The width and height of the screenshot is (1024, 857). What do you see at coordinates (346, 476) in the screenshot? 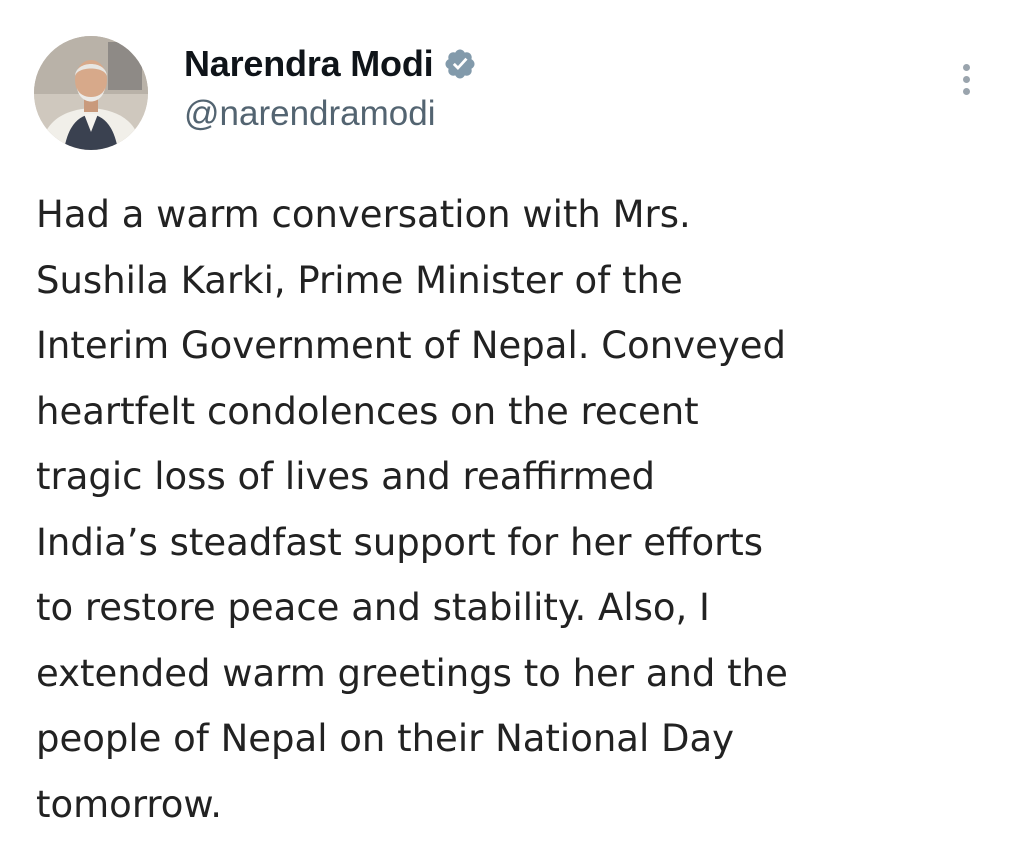
I see `tweet-text-line: tragic loss of lives and reaffirmed` at bounding box center [346, 476].